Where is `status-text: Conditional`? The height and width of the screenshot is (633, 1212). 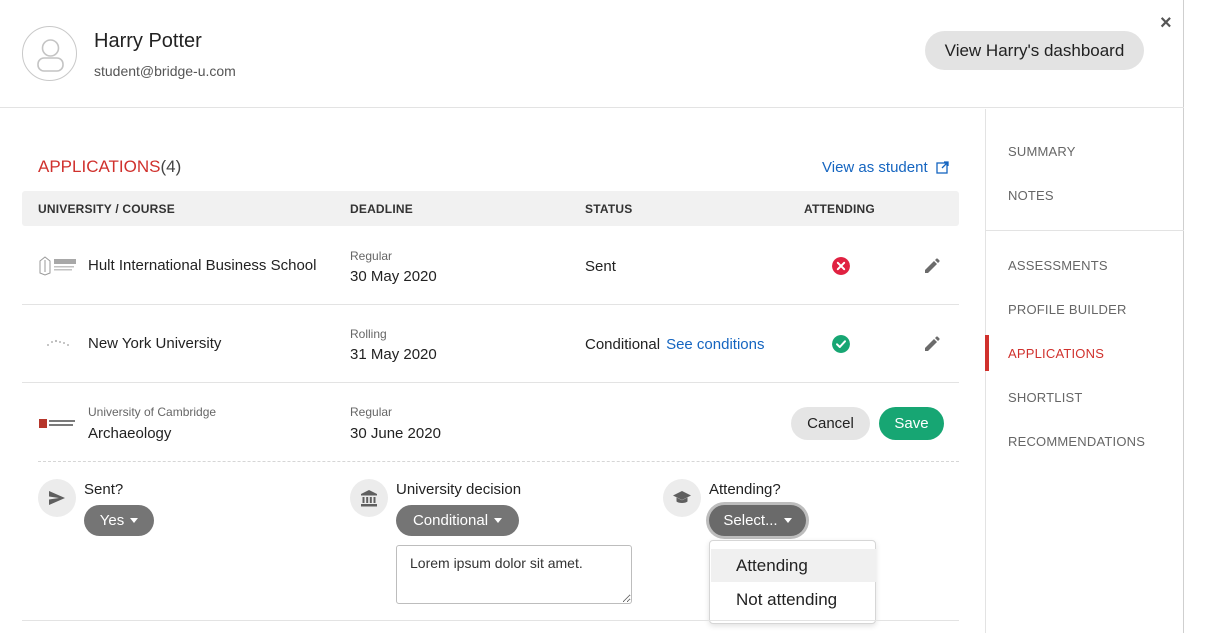
status-text: Conditional is located at coordinates (623, 344).